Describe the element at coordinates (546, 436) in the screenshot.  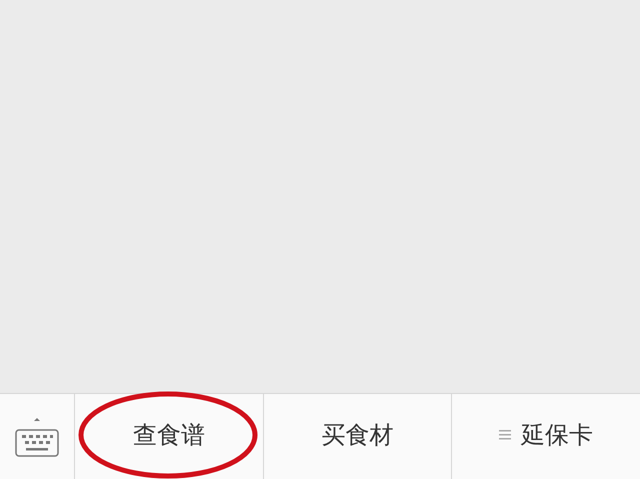
I see `menu-item: 延保卡` at that location.